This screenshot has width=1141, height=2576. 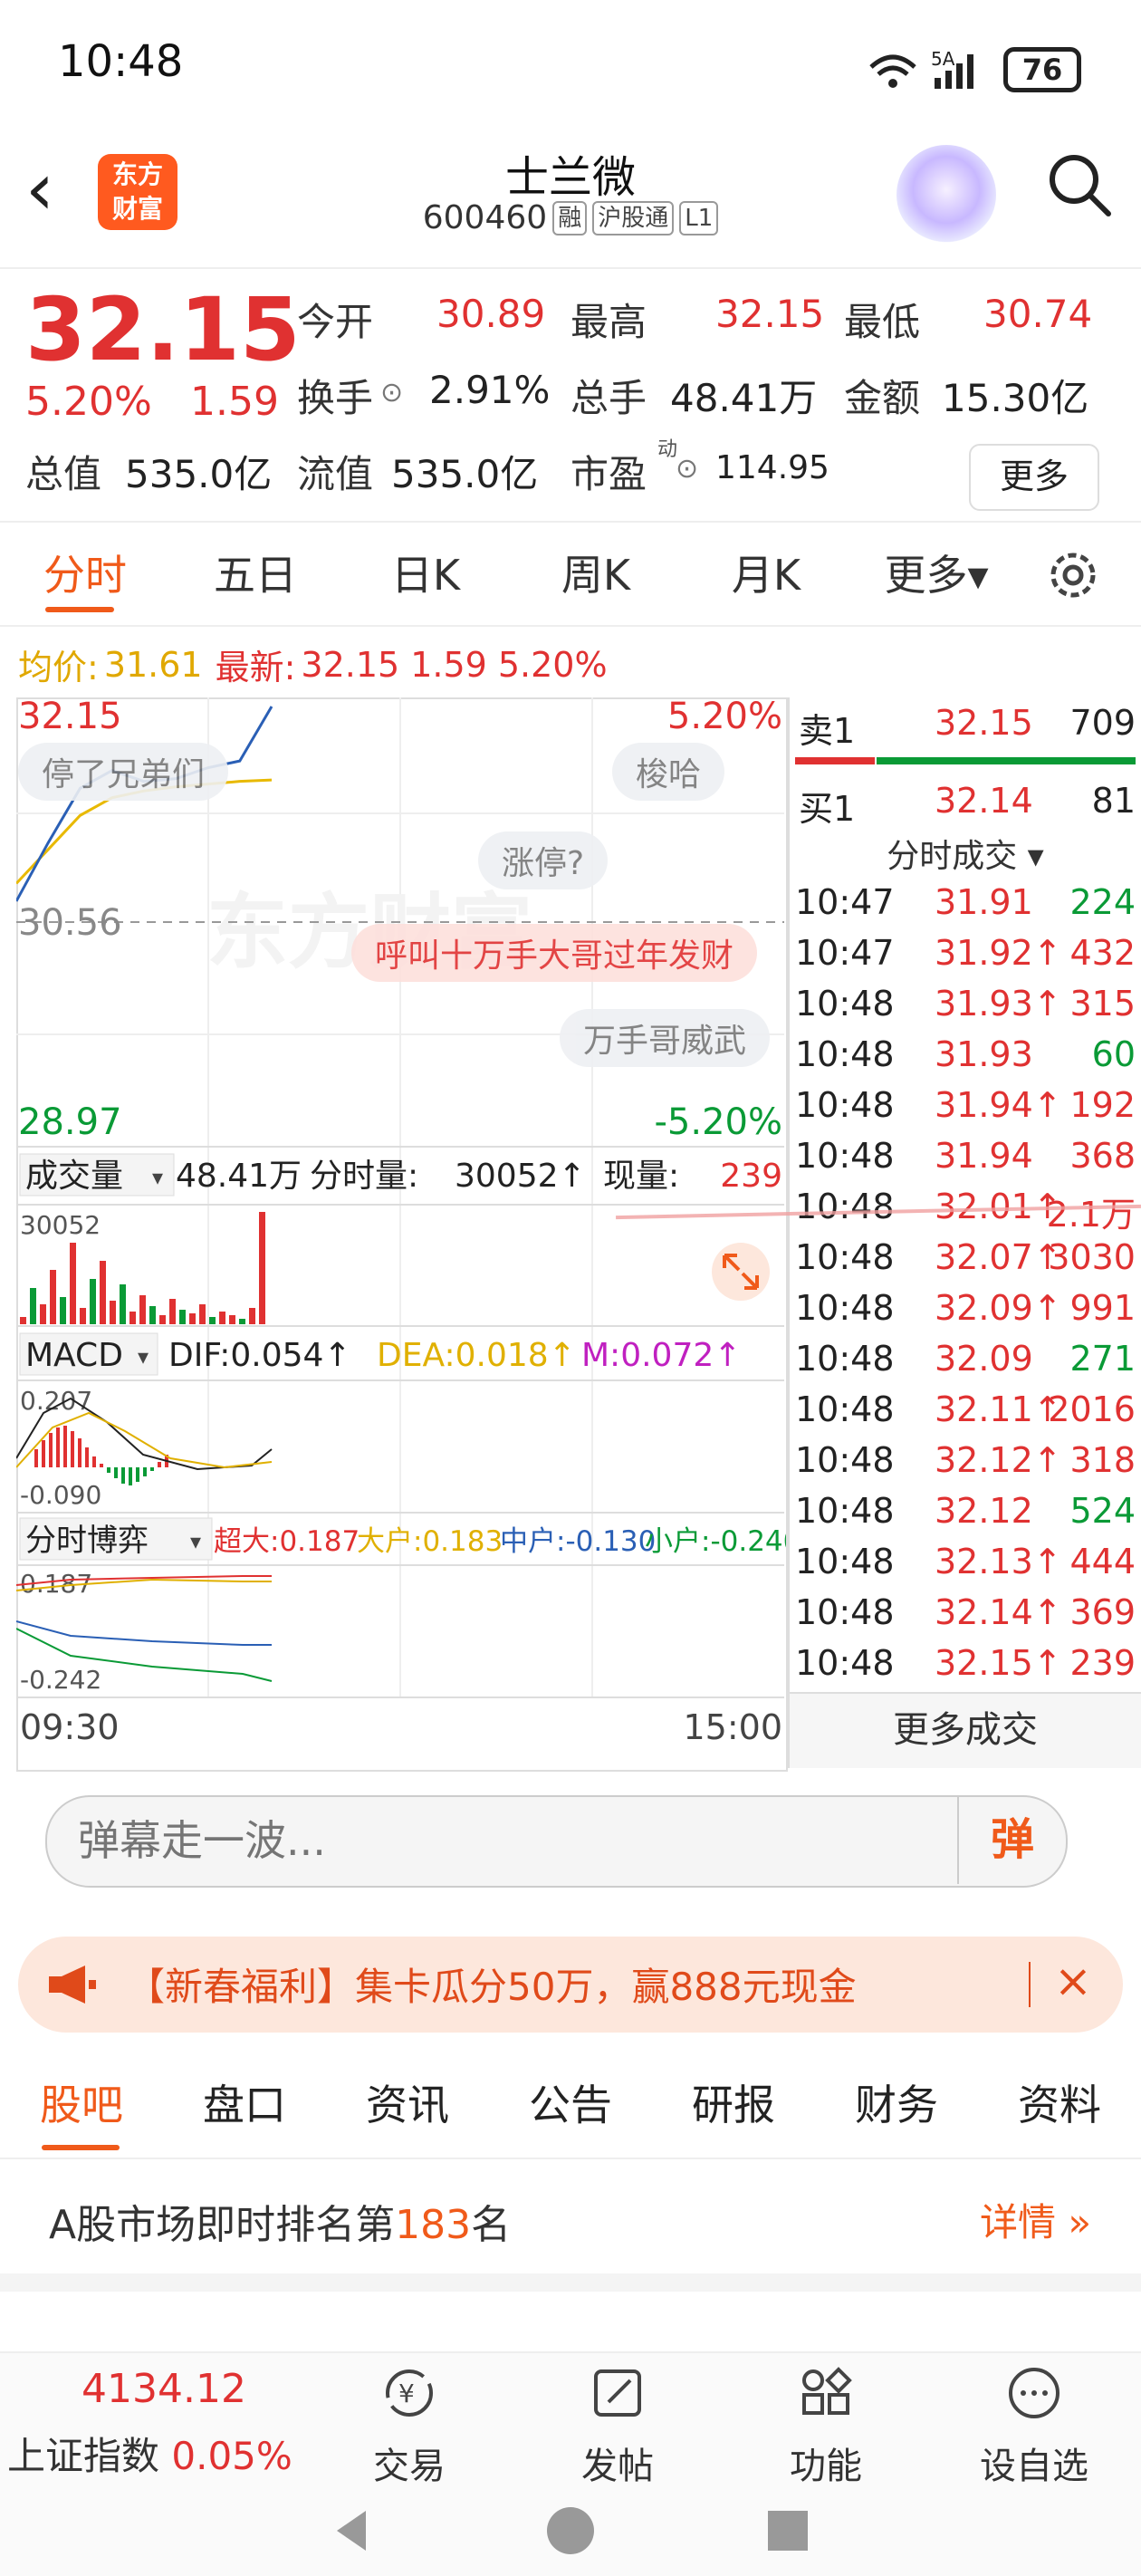 I want to click on volume-selector: 成交量, so click(x=74, y=1176).